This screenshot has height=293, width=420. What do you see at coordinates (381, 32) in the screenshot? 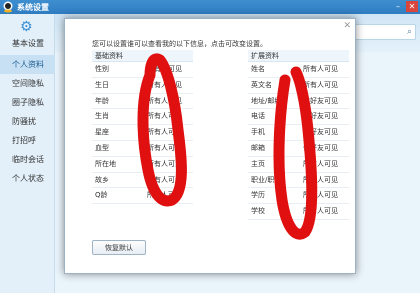
I see `search-input: ⌕` at bounding box center [381, 32].